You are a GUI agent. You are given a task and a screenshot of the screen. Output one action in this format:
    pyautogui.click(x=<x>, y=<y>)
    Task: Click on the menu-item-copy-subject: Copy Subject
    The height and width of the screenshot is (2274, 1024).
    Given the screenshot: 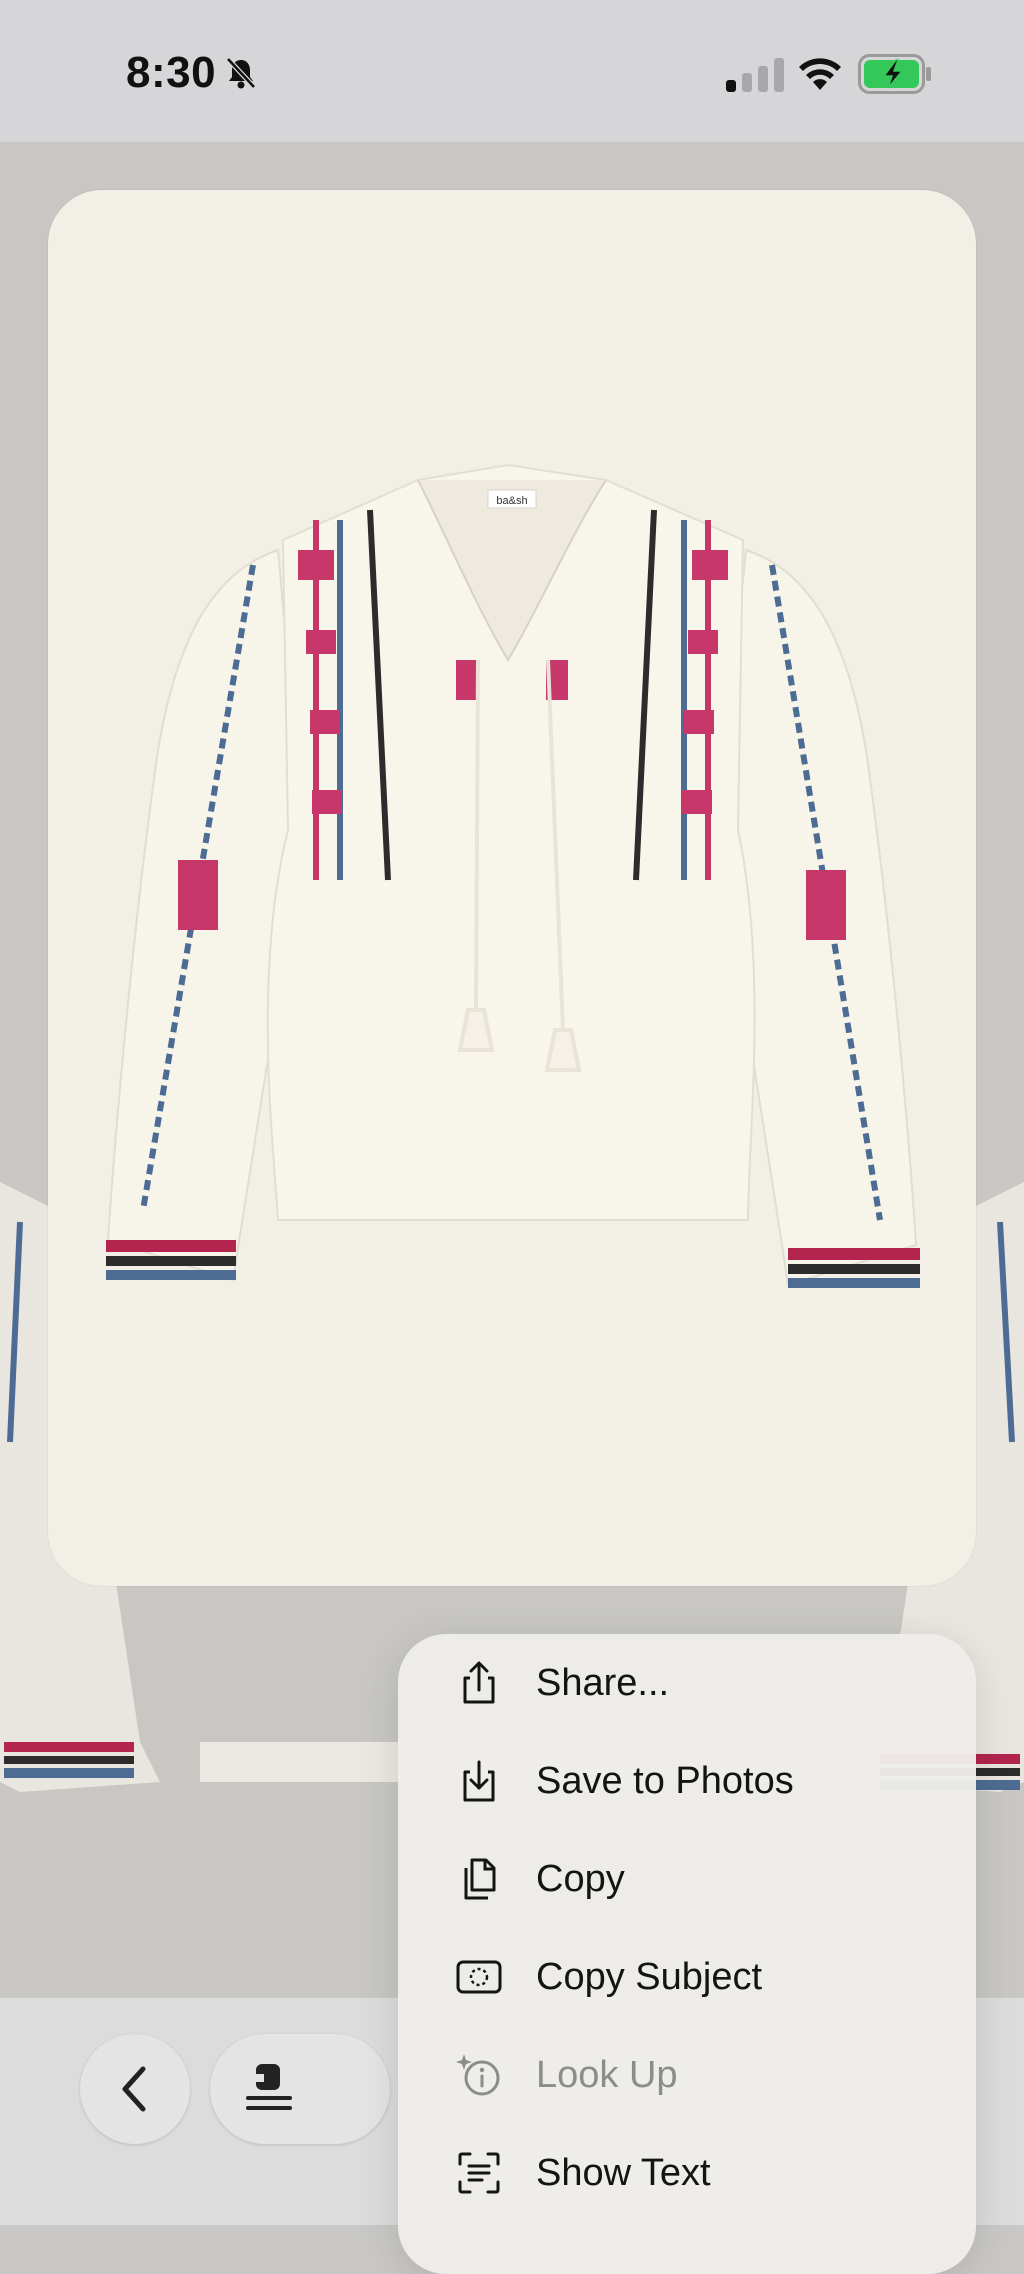 What is the action you would take?
    pyautogui.click(x=687, y=1977)
    